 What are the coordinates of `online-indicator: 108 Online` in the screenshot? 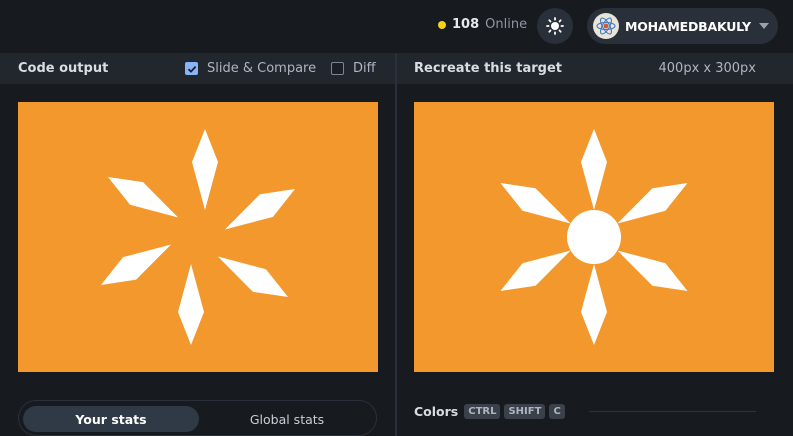 It's located at (482, 24).